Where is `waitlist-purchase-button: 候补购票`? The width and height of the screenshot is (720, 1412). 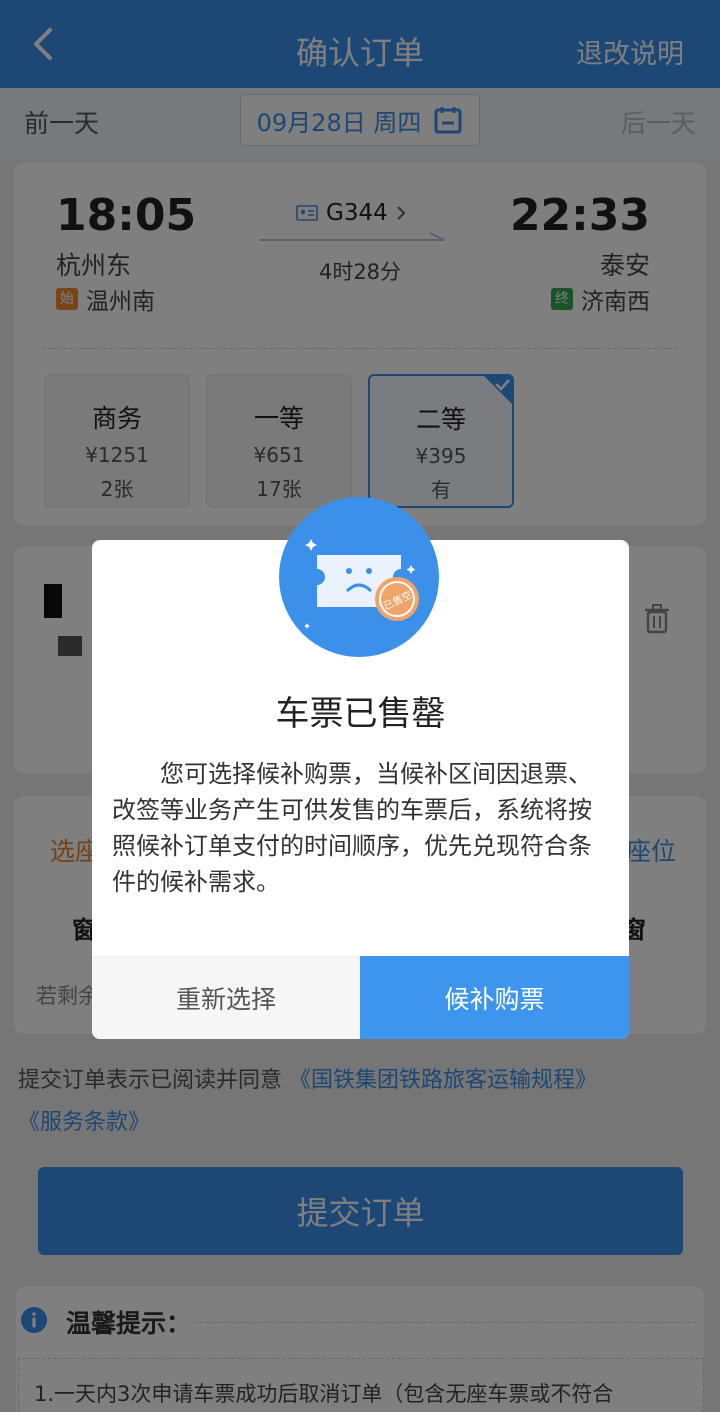
waitlist-purchase-button: 候补购票 is located at coordinates (494, 997).